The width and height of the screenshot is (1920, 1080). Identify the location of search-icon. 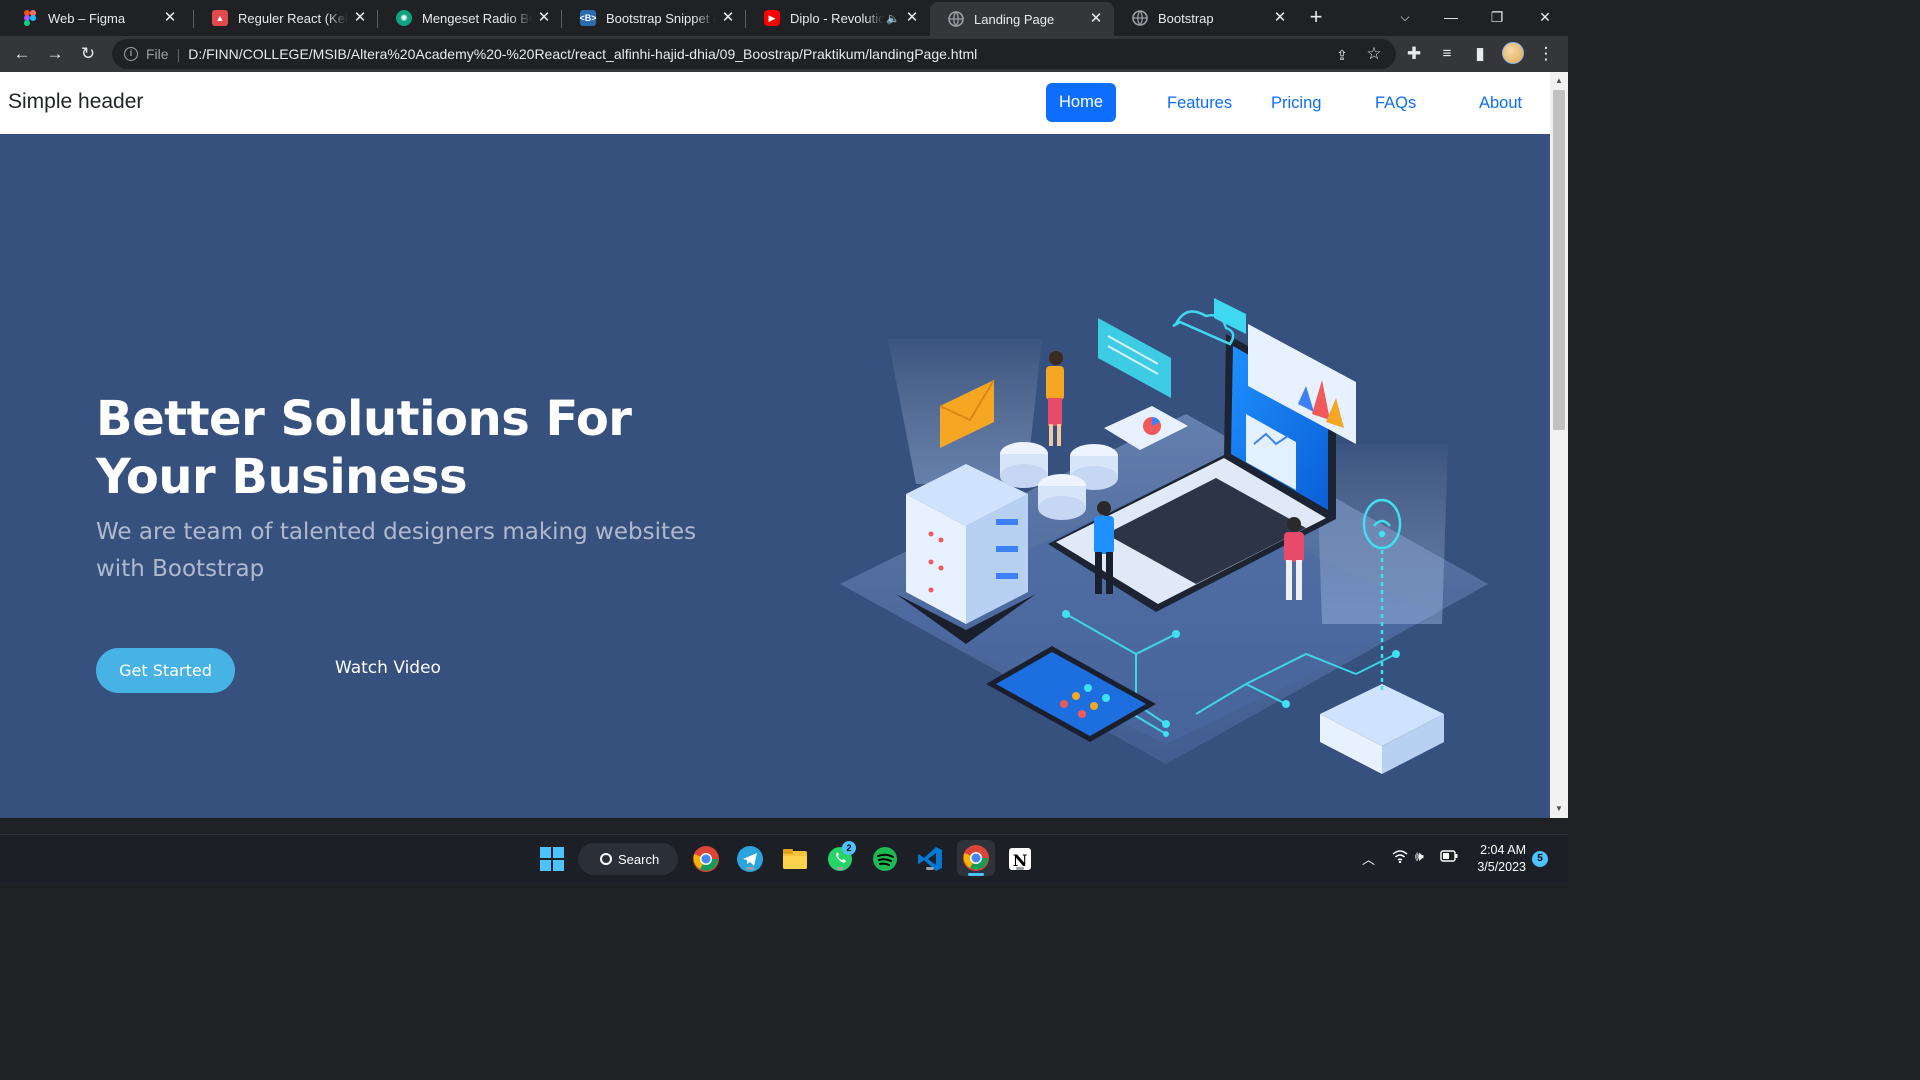
(606, 859).